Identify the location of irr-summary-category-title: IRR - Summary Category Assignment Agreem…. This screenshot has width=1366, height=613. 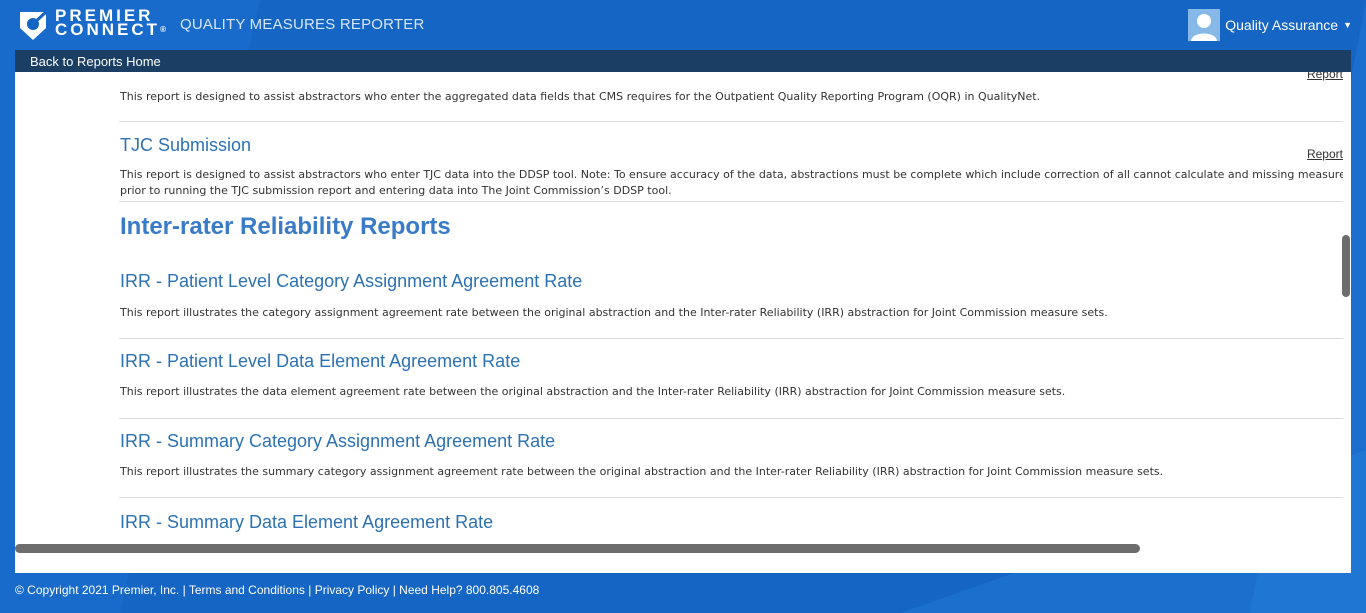
(337, 441).